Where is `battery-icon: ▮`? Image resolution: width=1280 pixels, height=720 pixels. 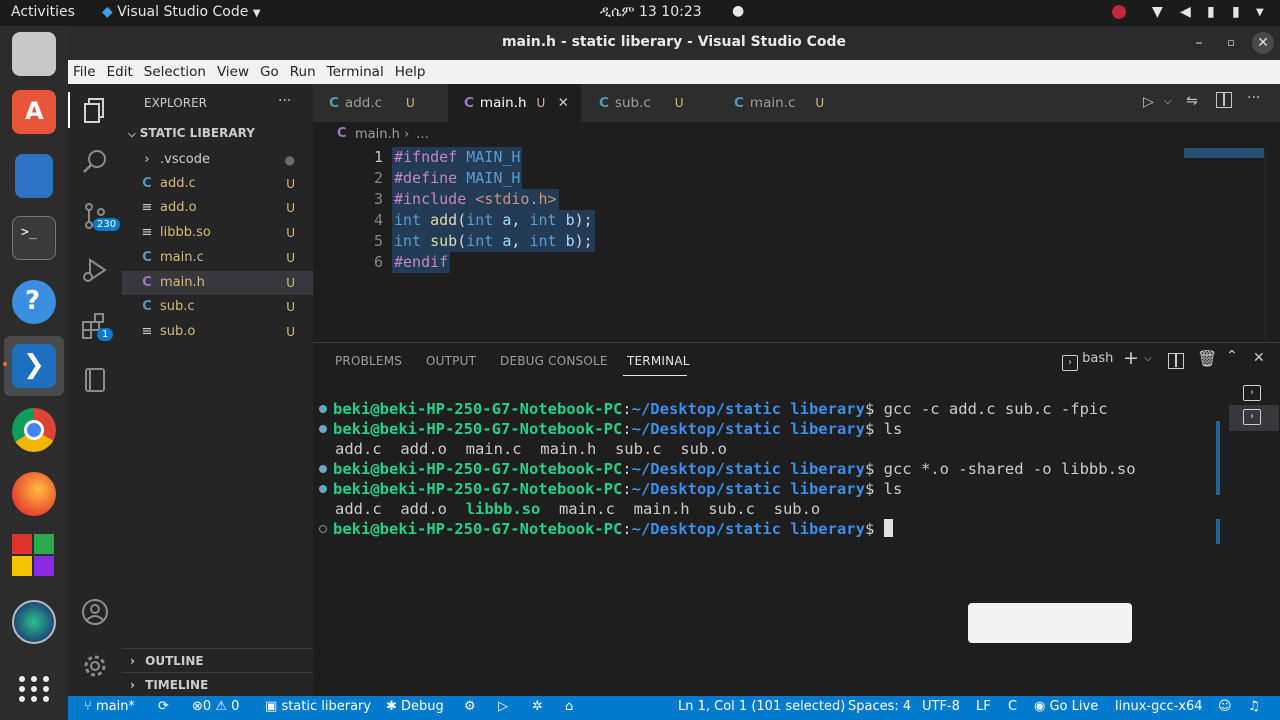 battery-icon: ▮ is located at coordinates (1236, 12).